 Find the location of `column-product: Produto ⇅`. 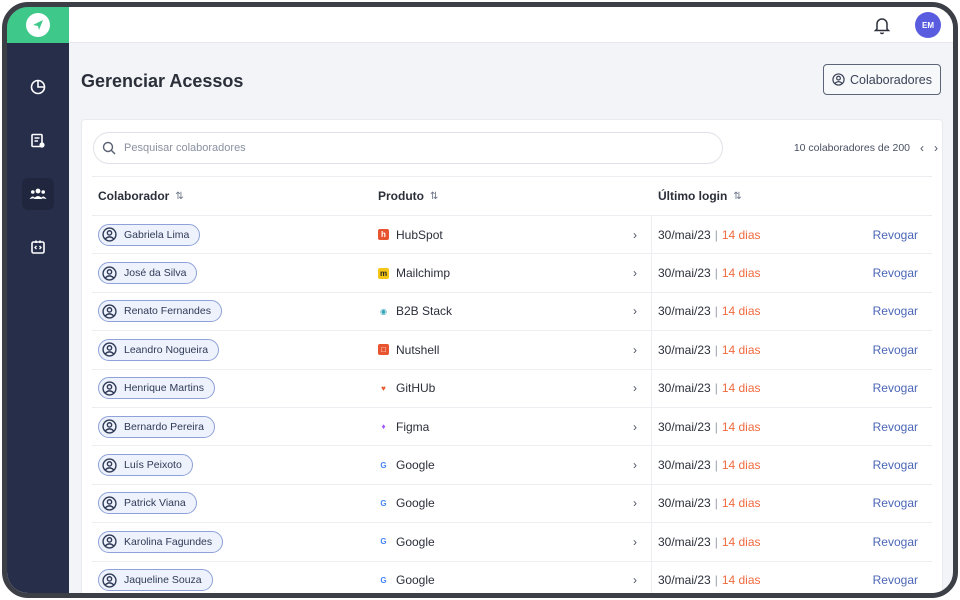

column-product: Produto ⇅ is located at coordinates (512, 196).